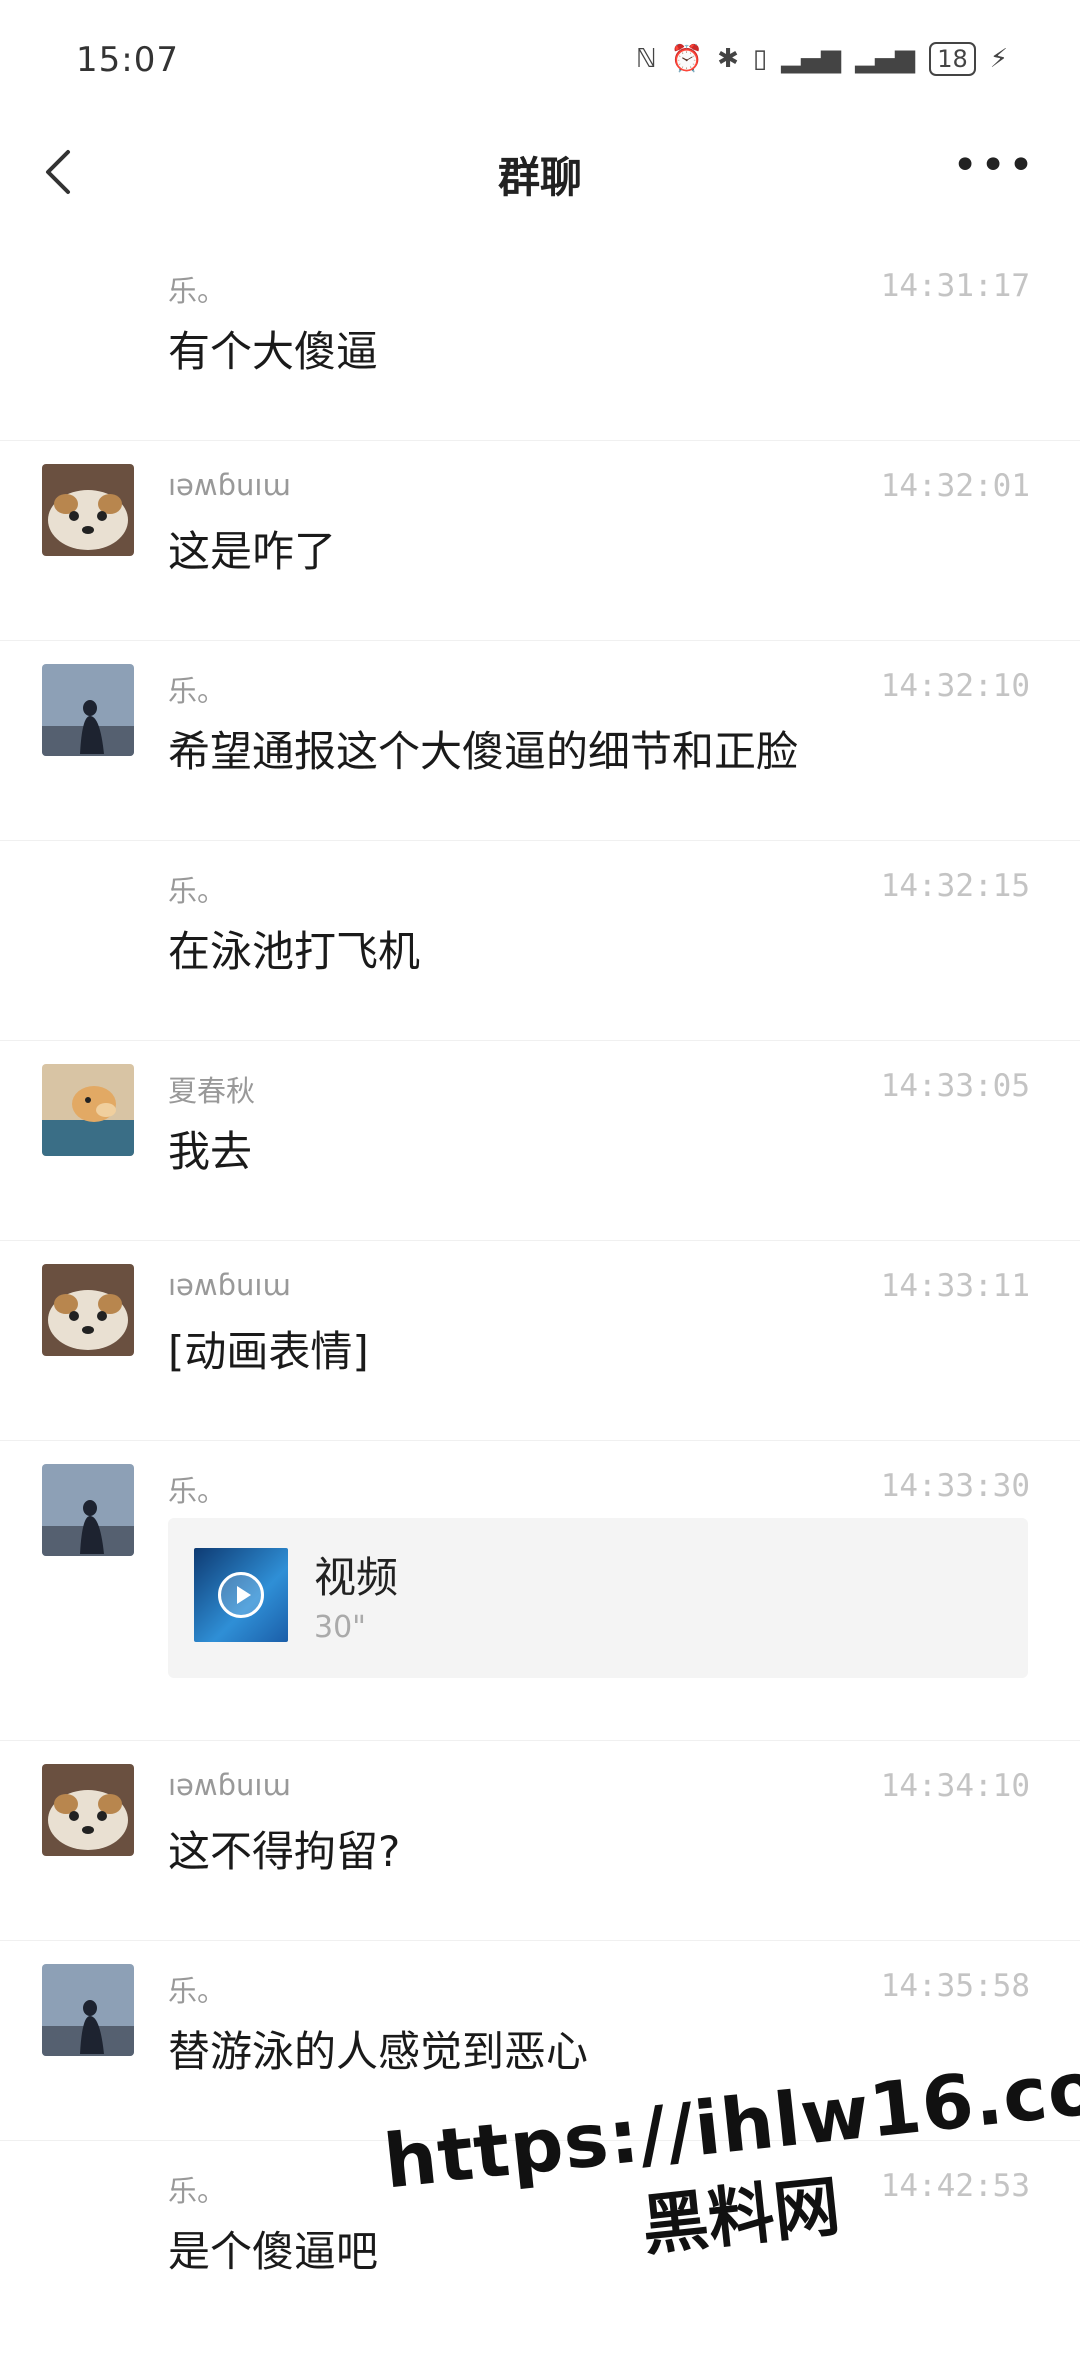  Describe the element at coordinates (212, 1091) in the screenshot. I see `sender-name: 夏春秋` at that location.